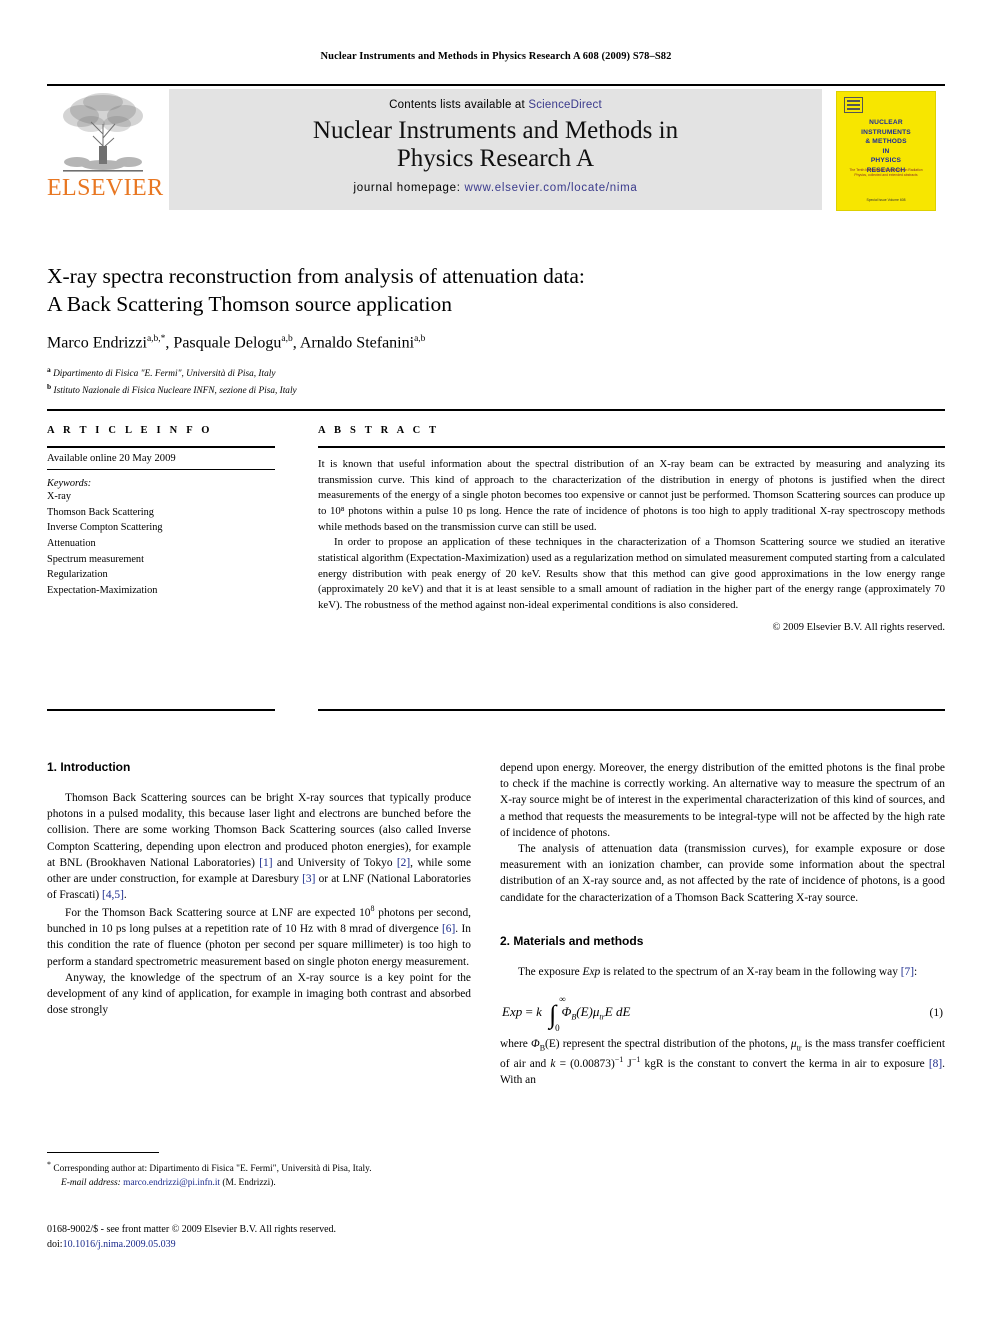  What do you see at coordinates (420, 338) in the screenshot?
I see `author-marks-2: a,b` at bounding box center [420, 338].